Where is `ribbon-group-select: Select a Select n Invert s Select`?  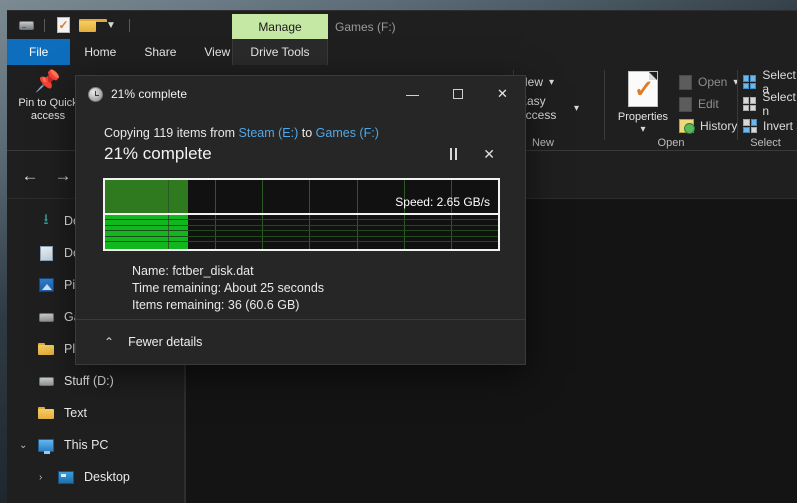
ribbon-group-select: Select a Select n Invert s Select is located at coordinates (770, 108).